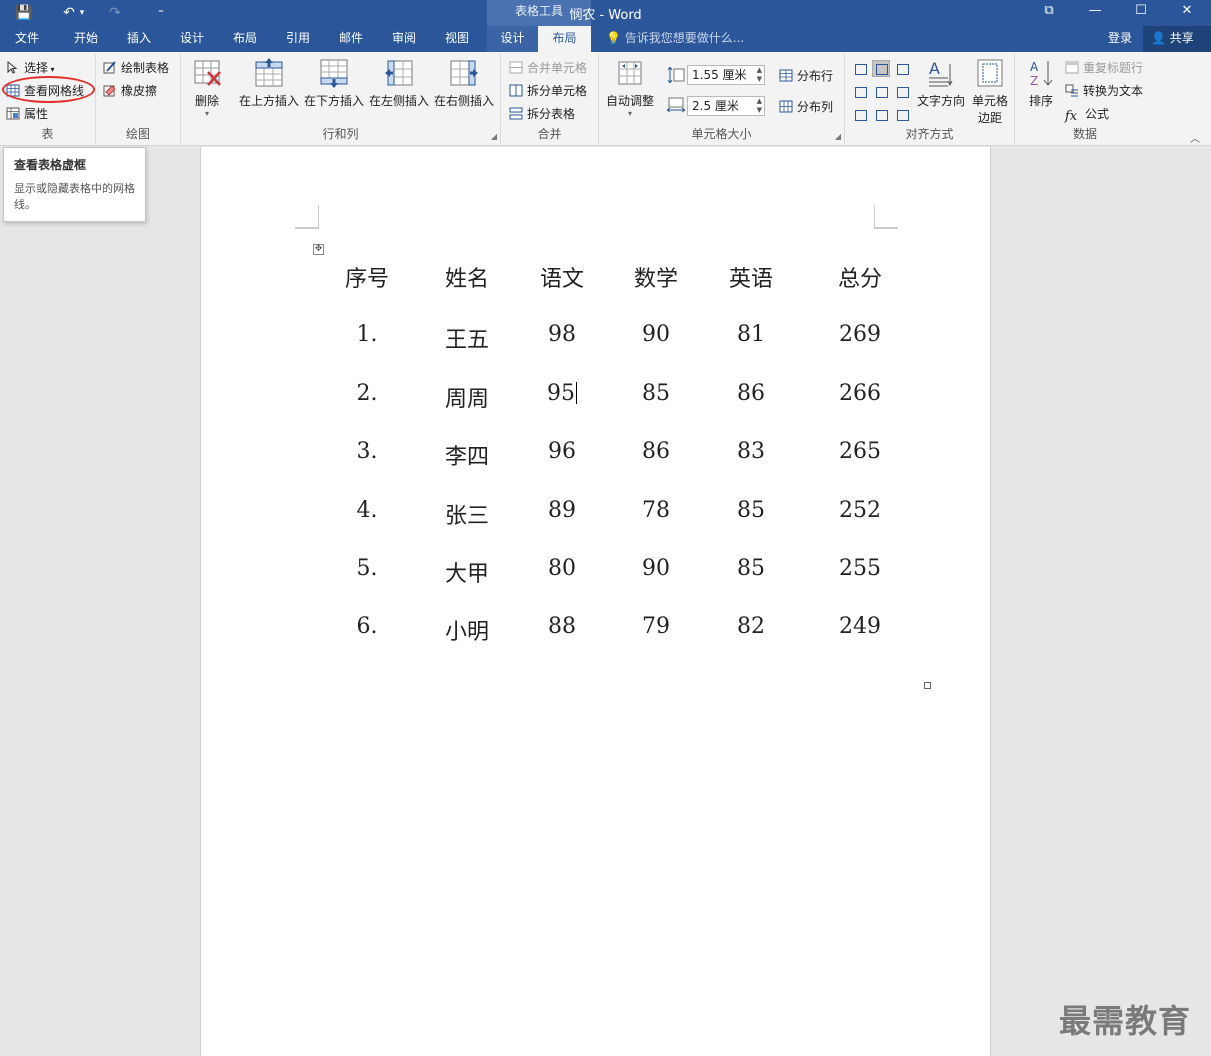 The image size is (1211, 1056). What do you see at coordinates (542, 114) in the screenshot?
I see `split-table-button: 拆分表格` at bounding box center [542, 114].